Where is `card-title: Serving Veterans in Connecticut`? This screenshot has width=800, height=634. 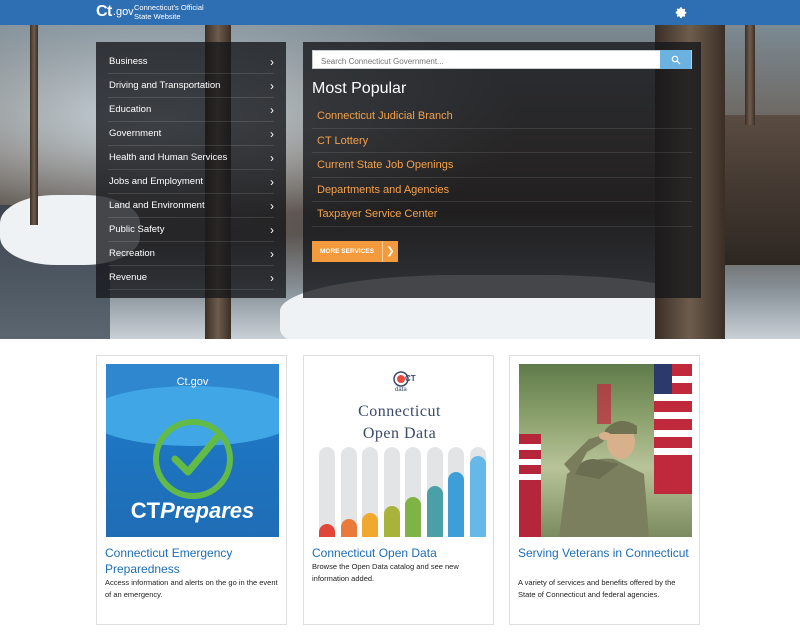
card-title: Serving Veterans in Connecticut is located at coordinates (605, 553).